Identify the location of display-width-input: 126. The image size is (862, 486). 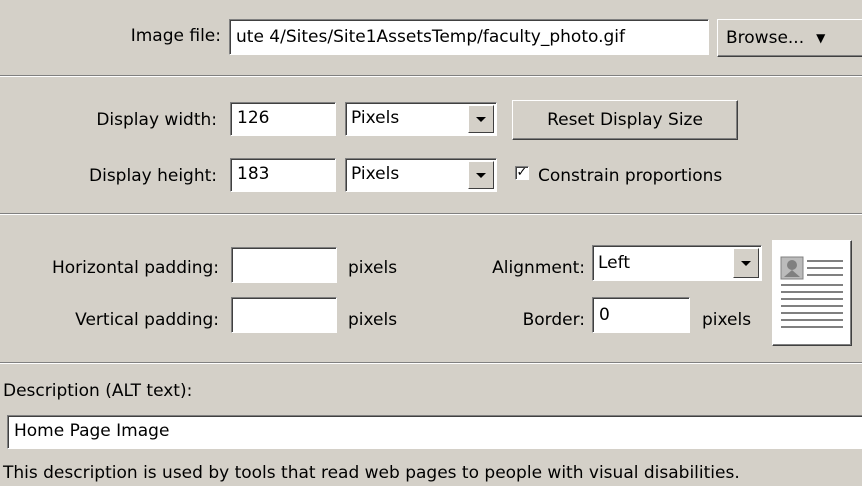
(283, 119).